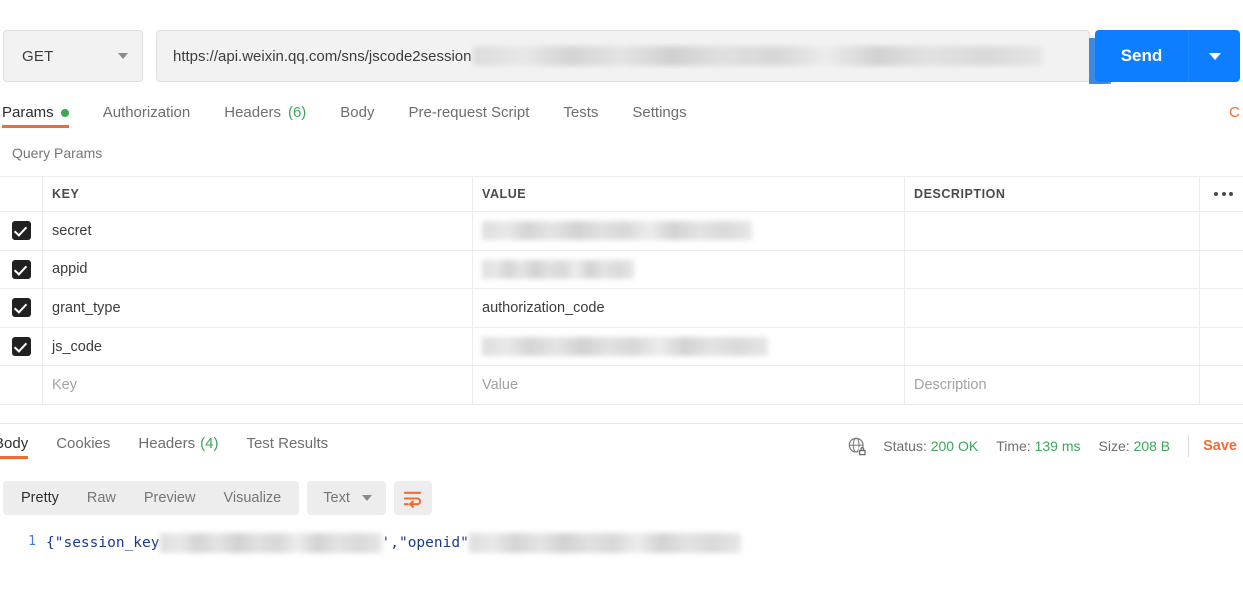 This screenshot has height=610, width=1243. Describe the element at coordinates (412, 498) in the screenshot. I see `word-wrap-button` at that location.